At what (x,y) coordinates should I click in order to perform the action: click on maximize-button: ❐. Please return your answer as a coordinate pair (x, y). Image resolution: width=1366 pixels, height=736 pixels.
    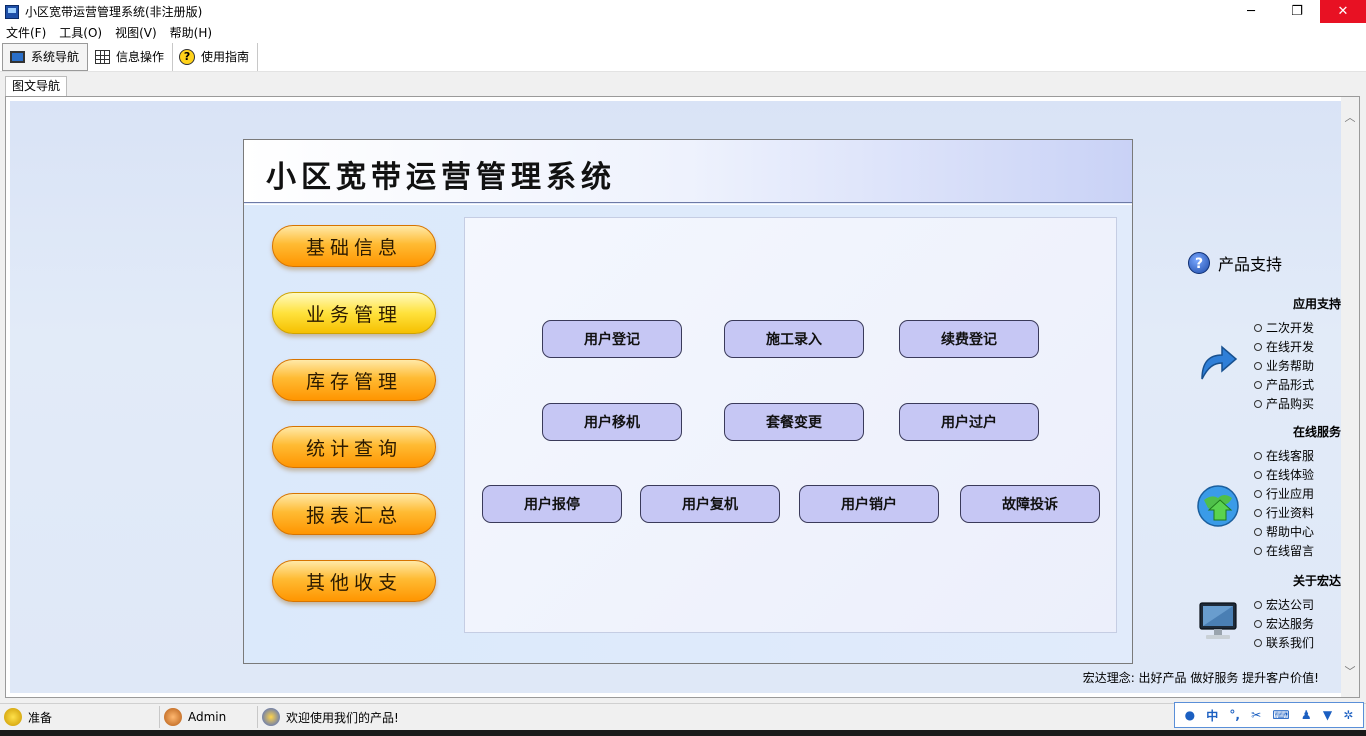
    Looking at the image, I should click on (1297, 11).